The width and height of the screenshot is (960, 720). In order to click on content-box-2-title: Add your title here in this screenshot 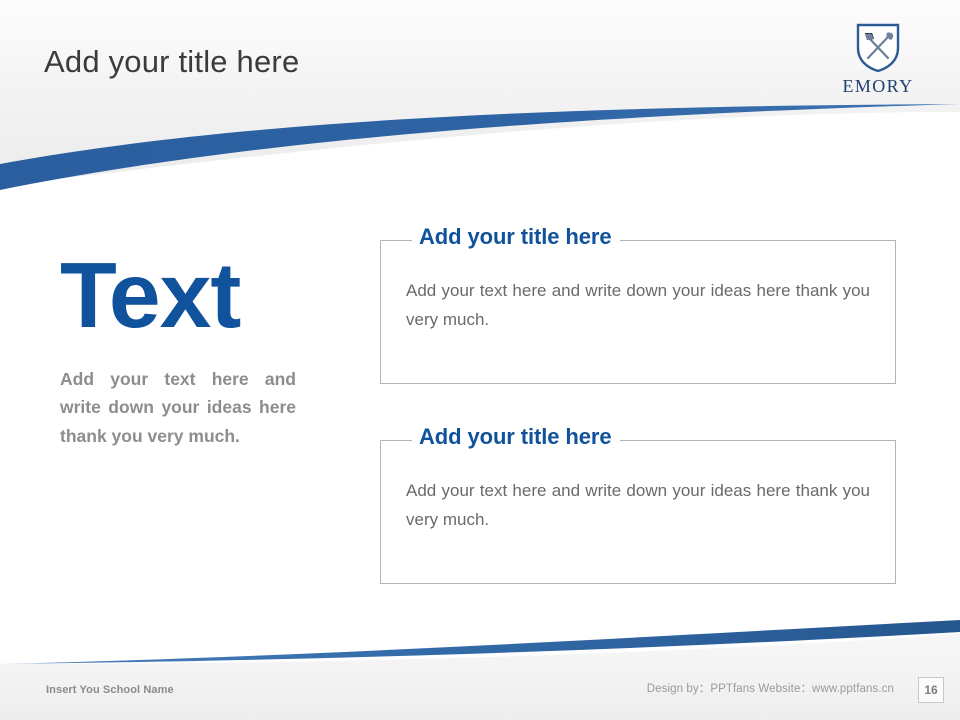, I will do `click(516, 437)`.